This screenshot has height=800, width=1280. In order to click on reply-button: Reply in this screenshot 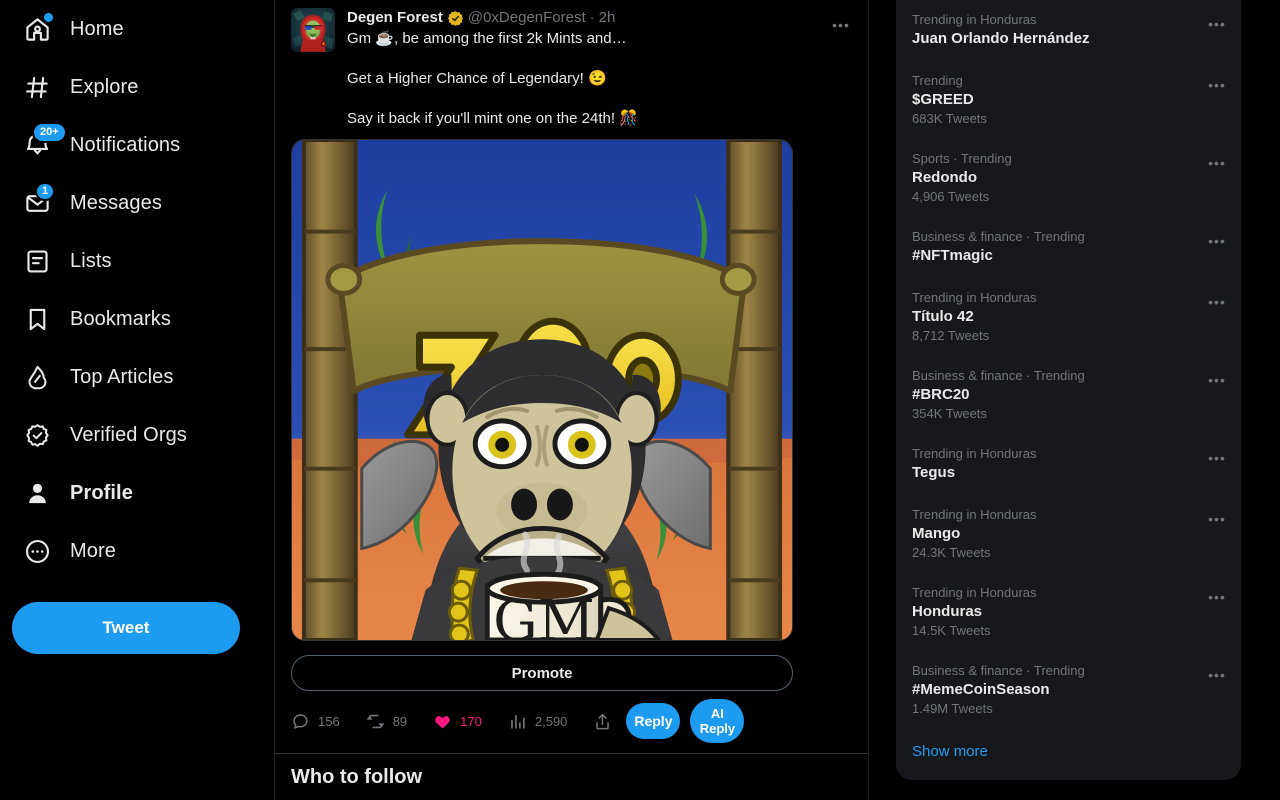, I will do `click(653, 721)`.